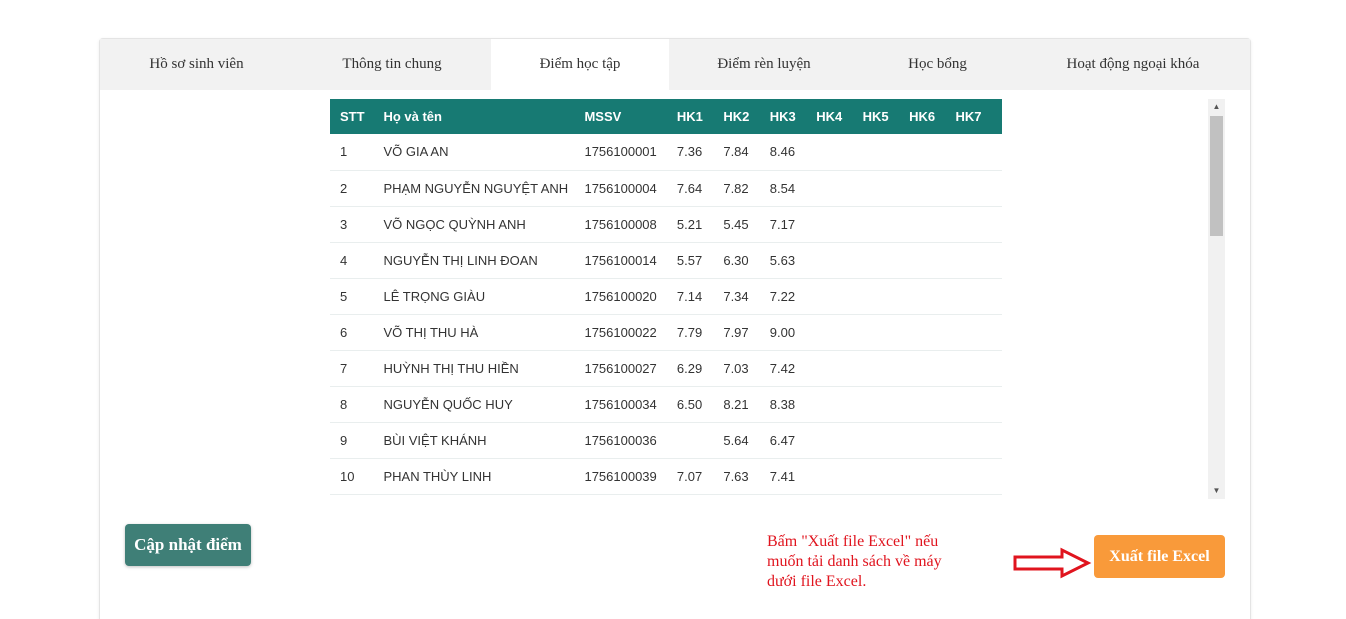  Describe the element at coordinates (357, 332) in the screenshot. I see `cell-stt: 6` at that location.